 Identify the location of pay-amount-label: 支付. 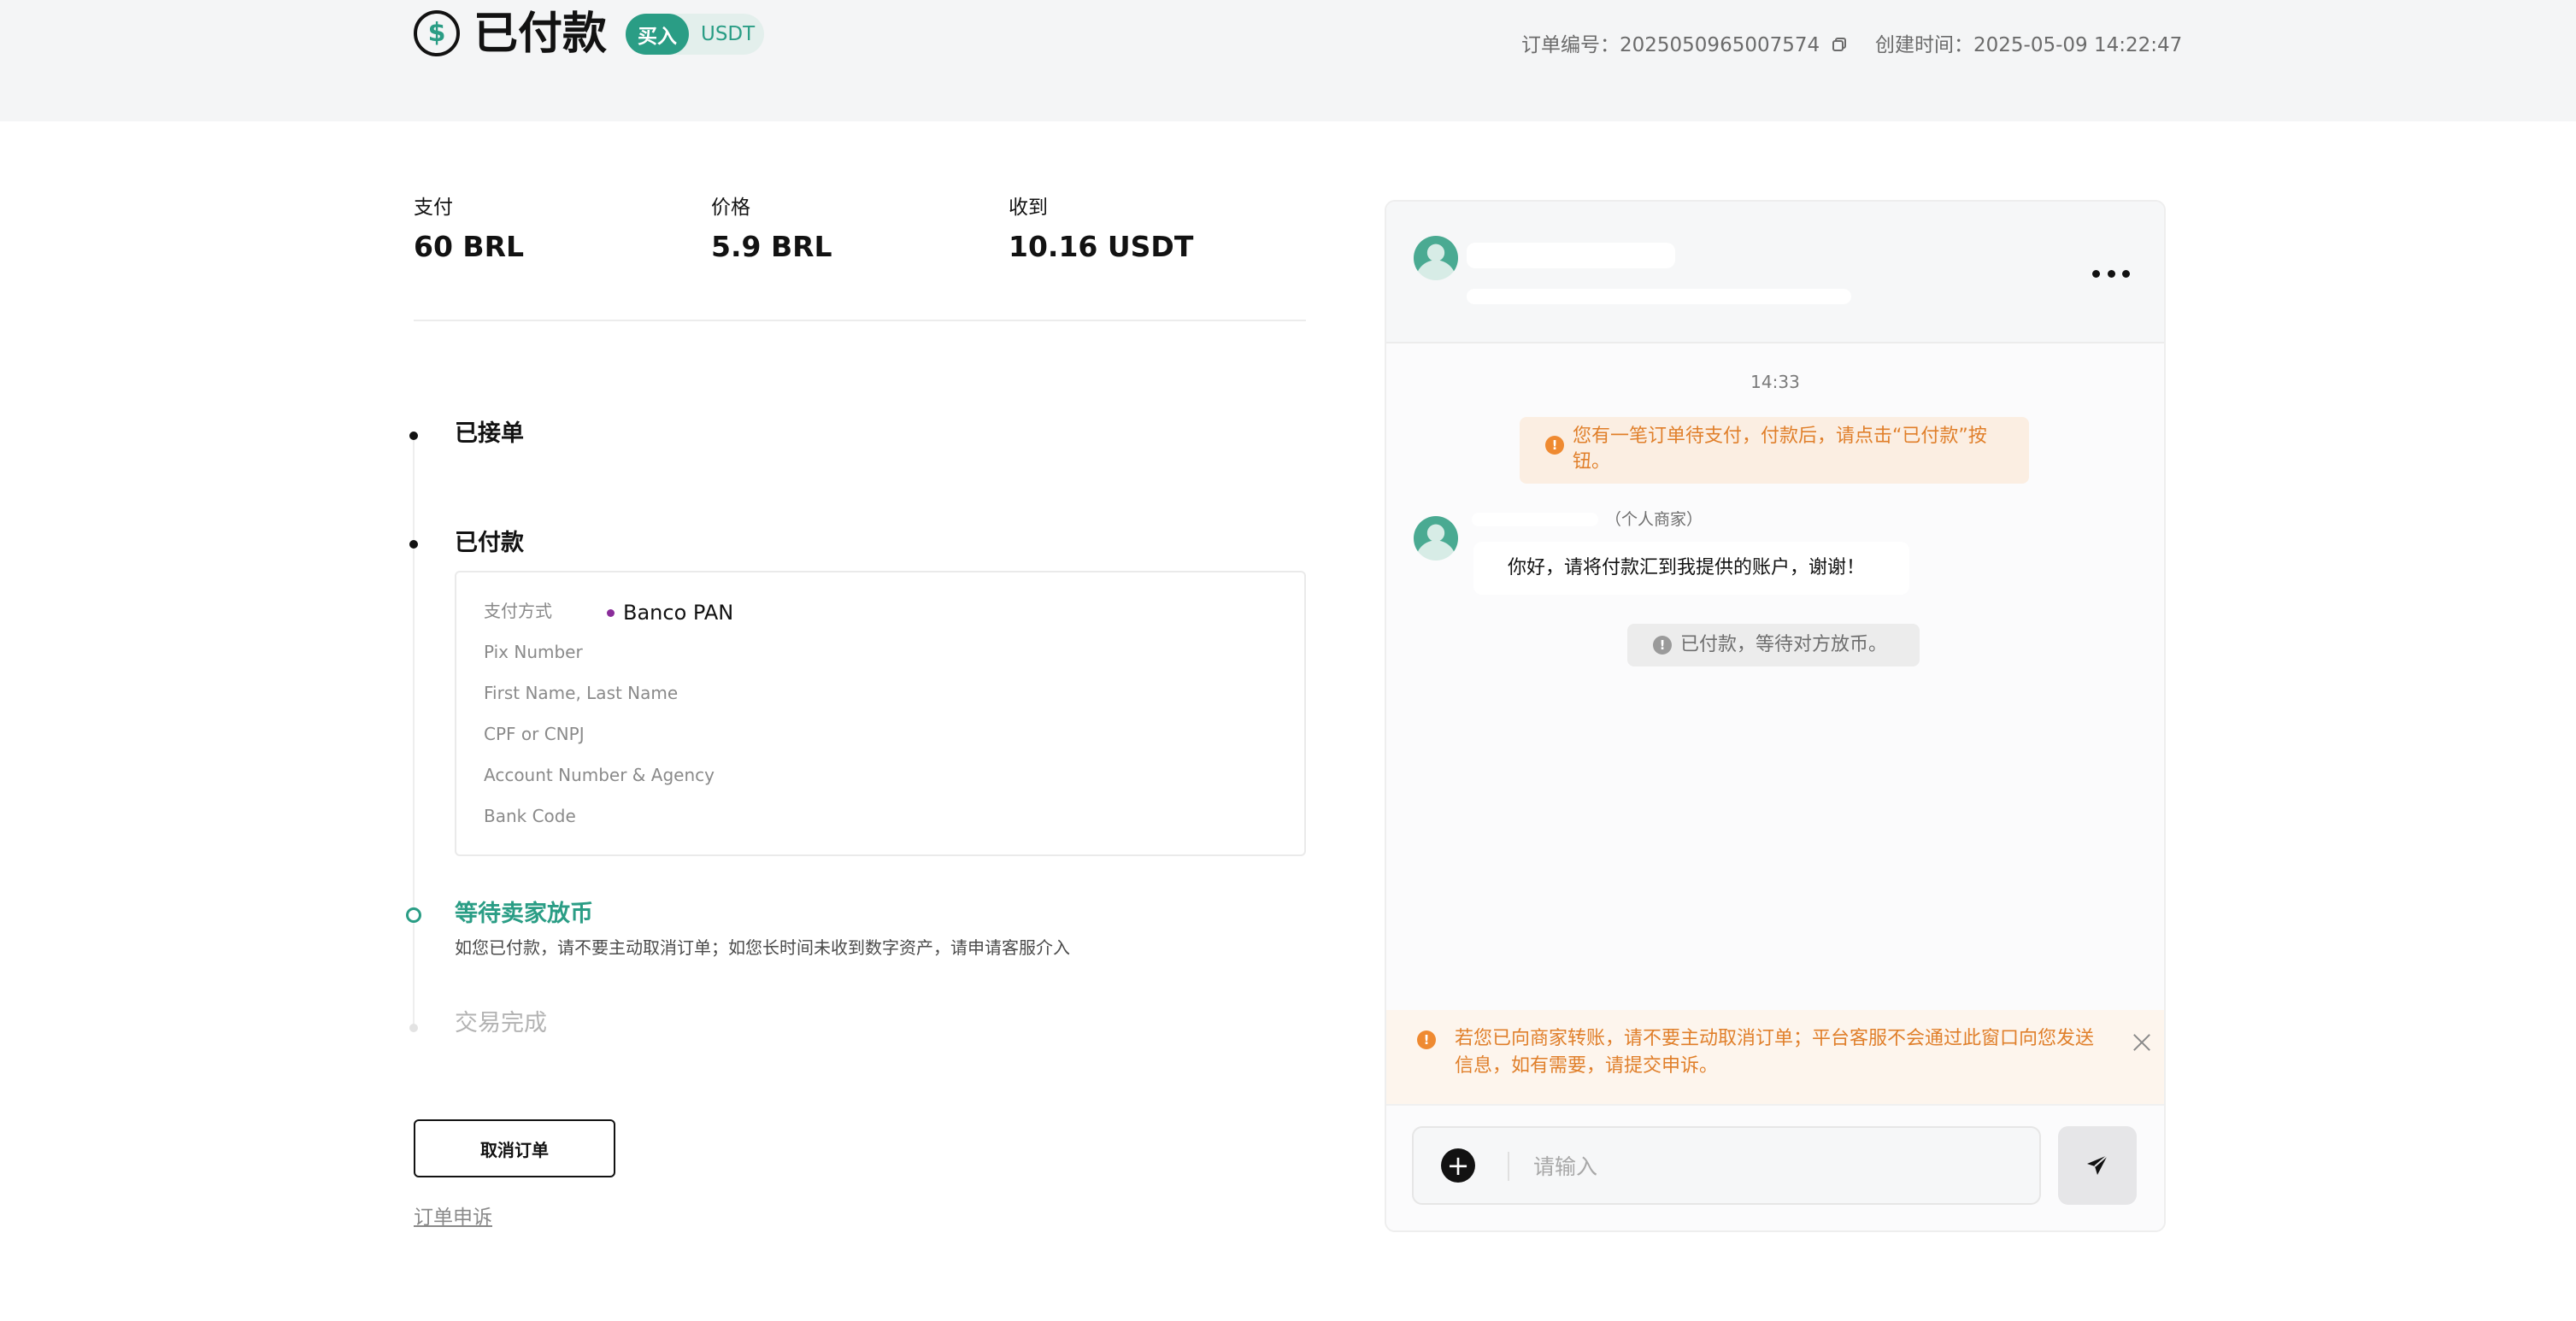
(433, 208).